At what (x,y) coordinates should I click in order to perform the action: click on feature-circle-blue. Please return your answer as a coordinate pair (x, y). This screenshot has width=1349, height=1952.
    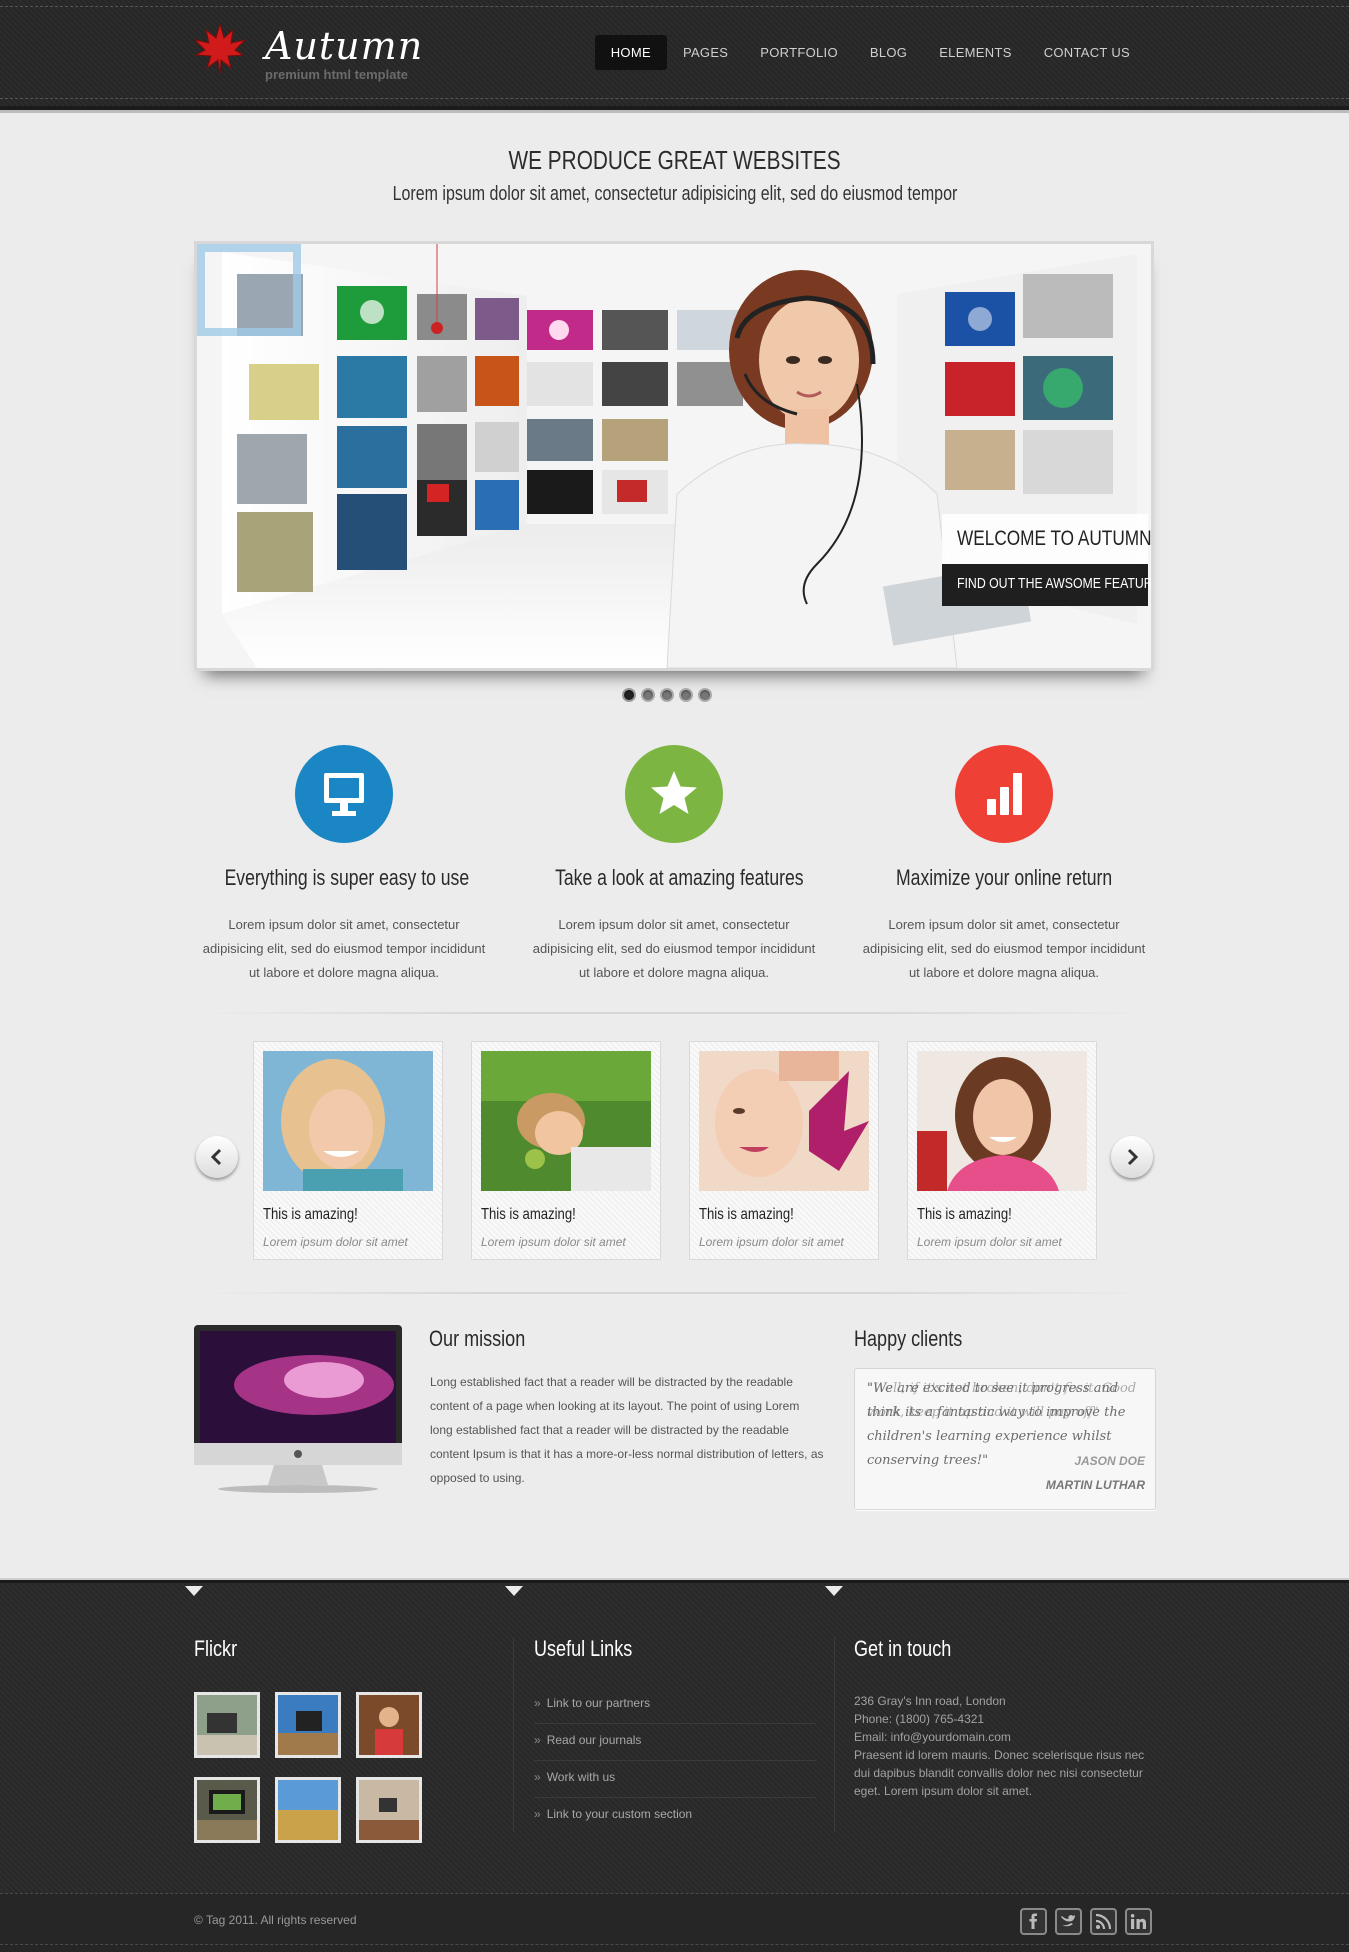
    Looking at the image, I should click on (344, 794).